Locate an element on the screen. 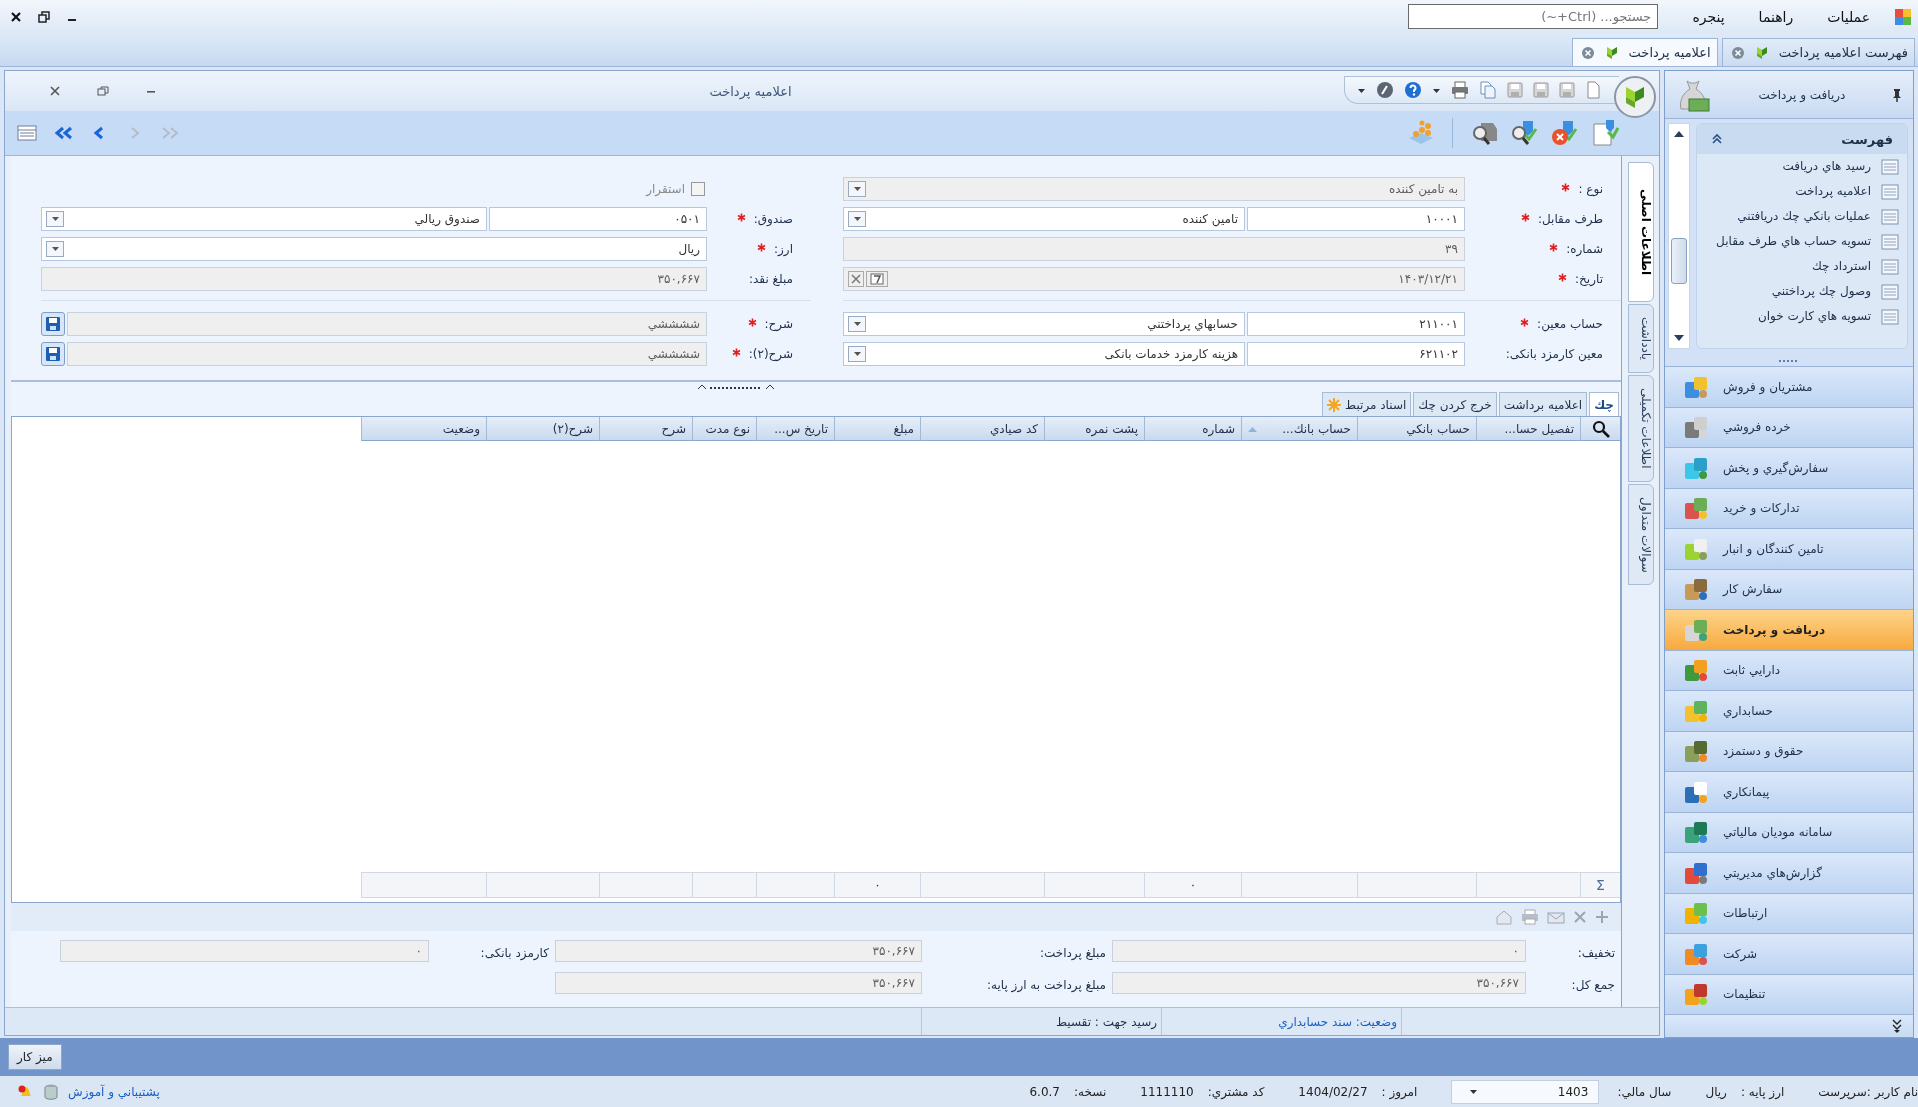 This screenshot has height=1107, width=1918. scrollbar is located at coordinates (1679, 236).